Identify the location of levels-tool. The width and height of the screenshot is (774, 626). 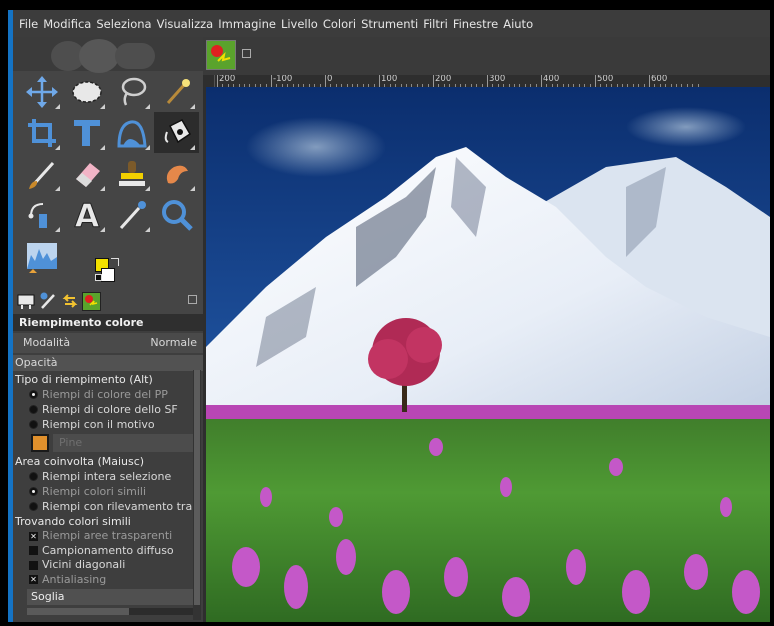
(41, 255).